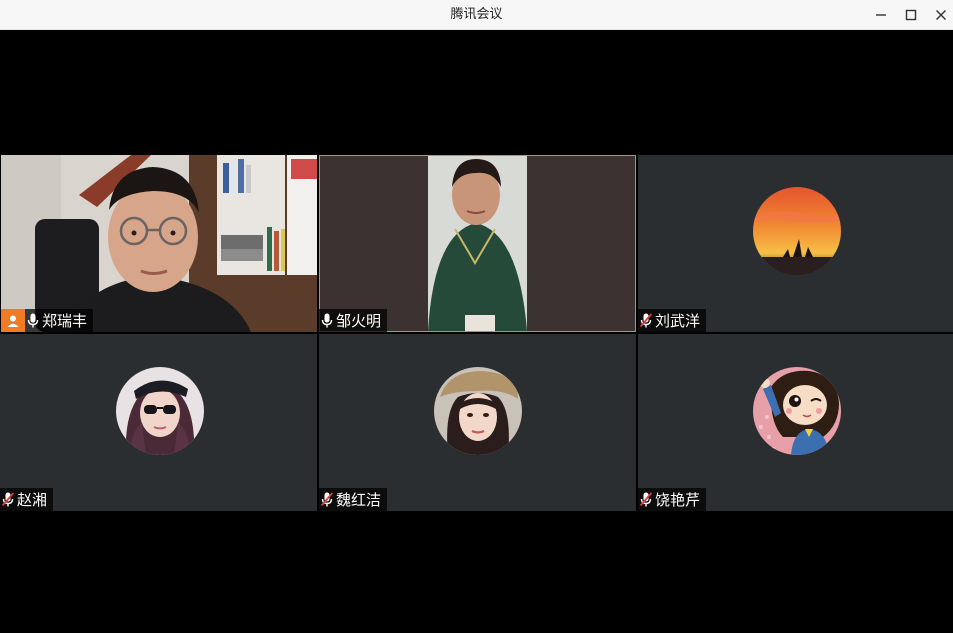 The width and height of the screenshot is (953, 633). I want to click on participant-name: 刘武洋, so click(678, 321).